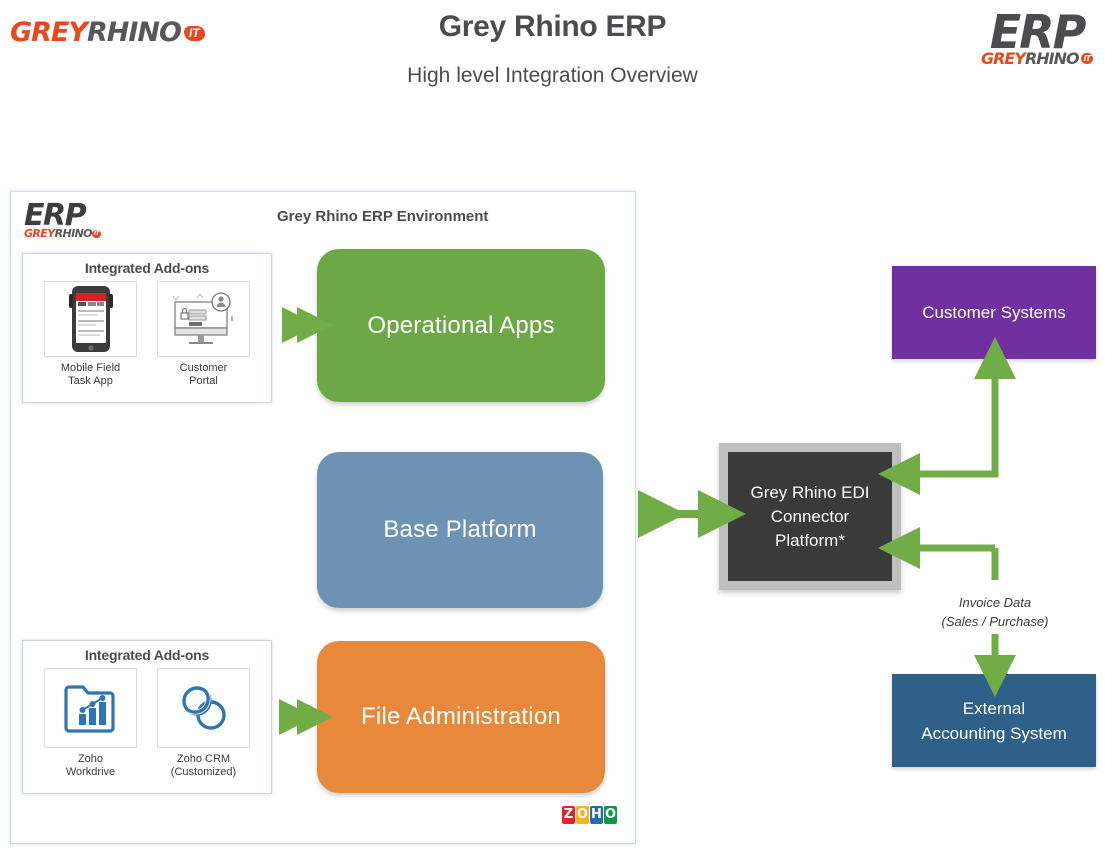 This screenshot has height=857, width=1105. I want to click on zoho-crm-thumbnail, so click(203, 708).